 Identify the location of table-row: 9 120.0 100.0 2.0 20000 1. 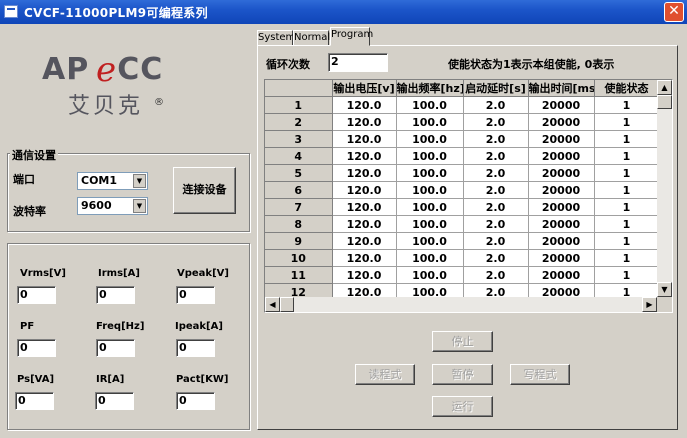
(462, 241).